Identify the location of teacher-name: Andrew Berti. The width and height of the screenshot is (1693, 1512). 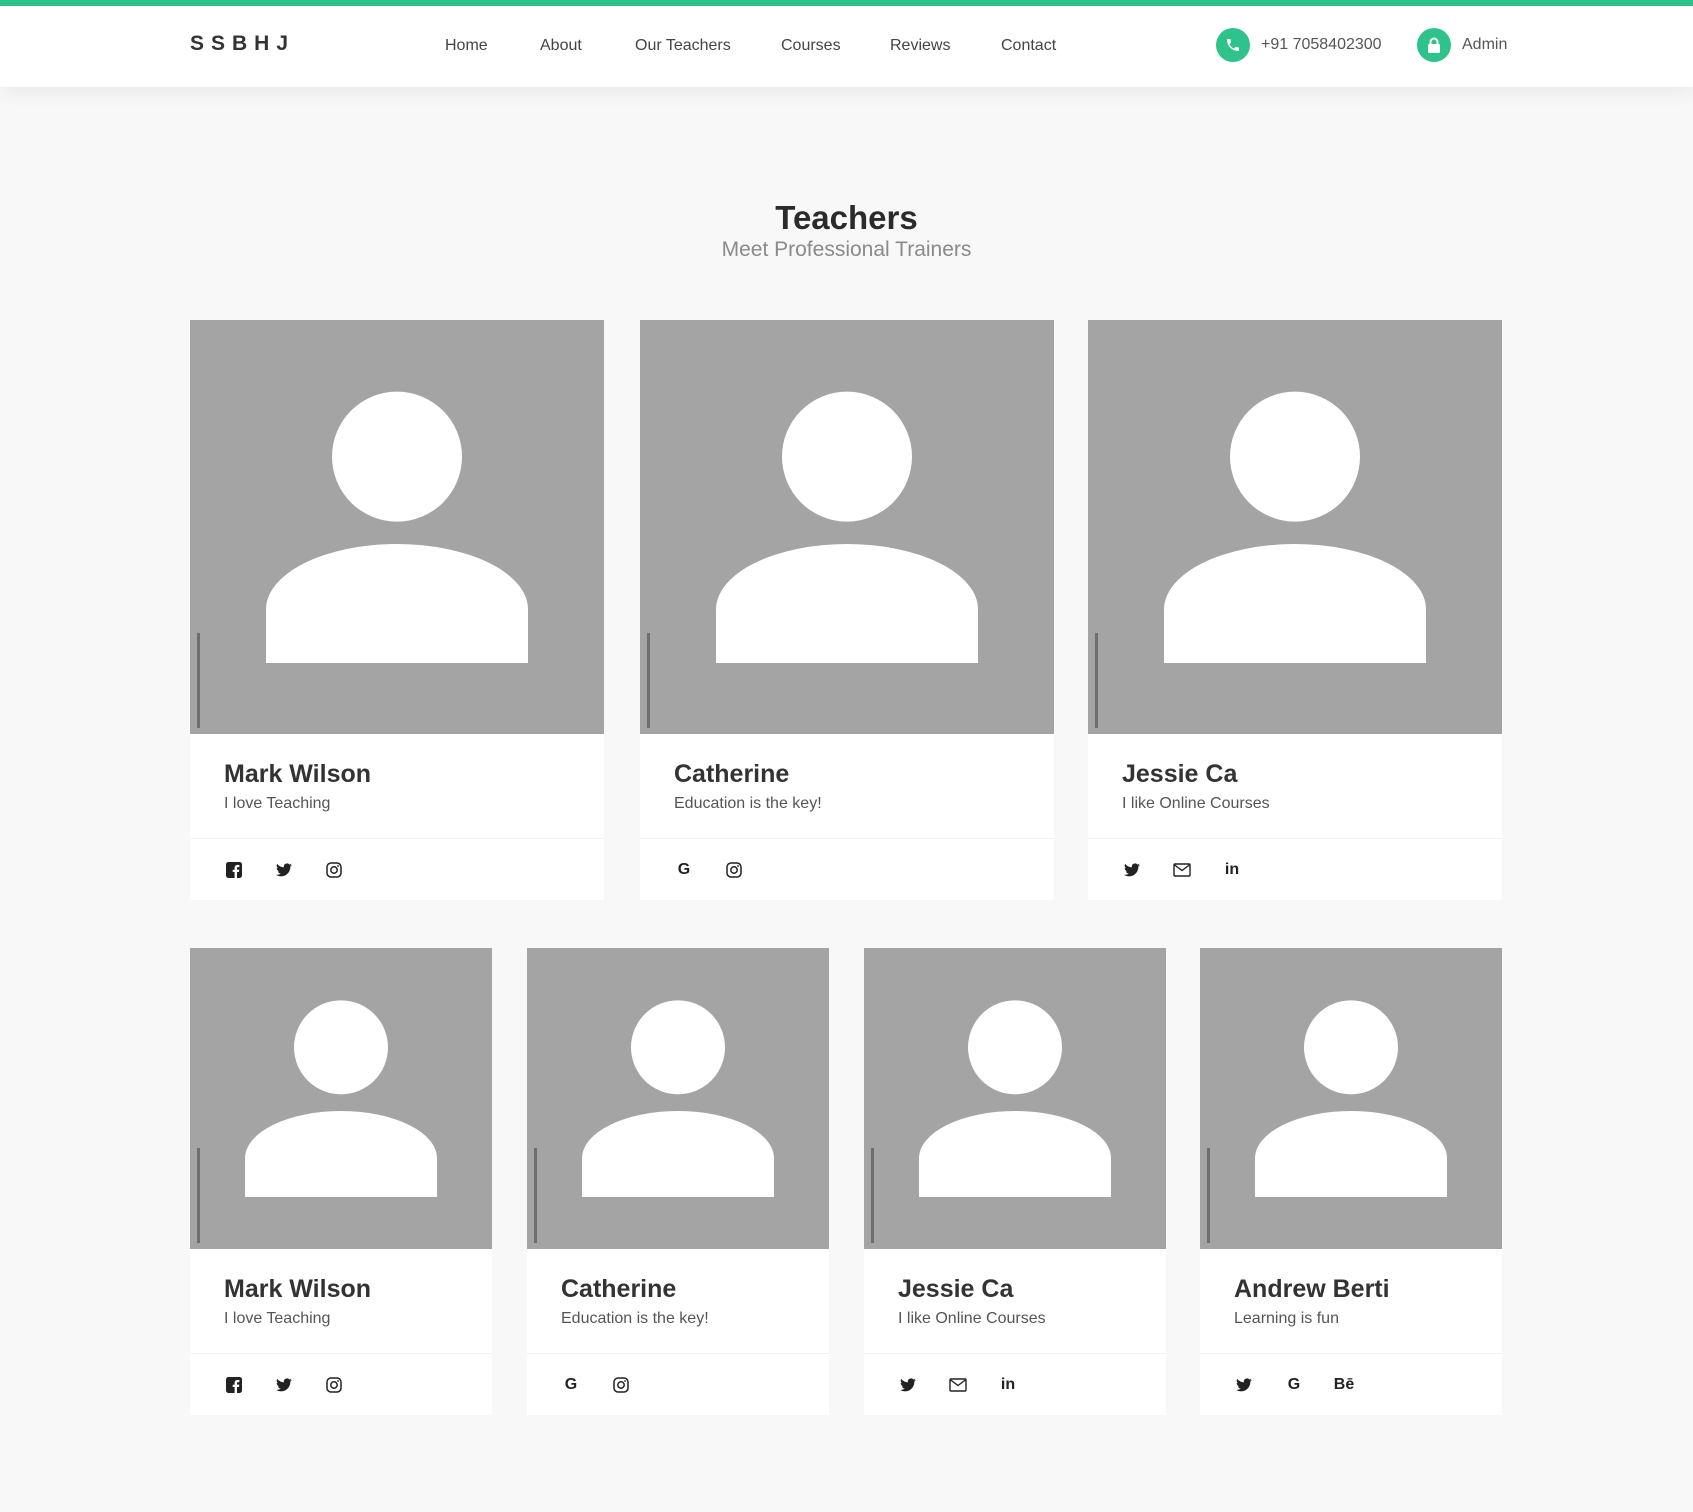
(1312, 1289).